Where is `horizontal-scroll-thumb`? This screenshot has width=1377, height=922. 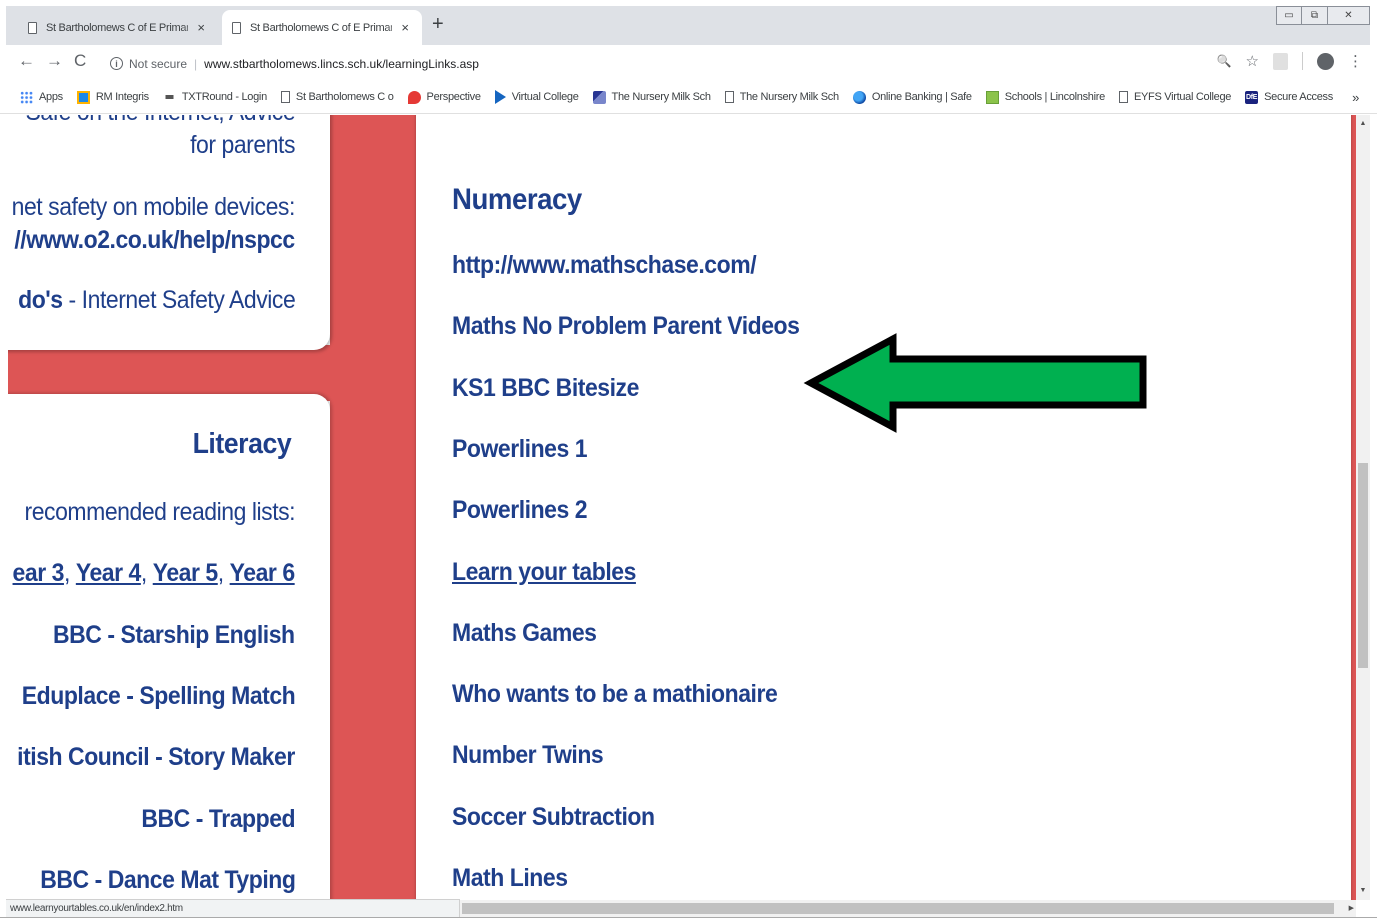 horizontal-scroll-thumb is located at coordinates (898, 908).